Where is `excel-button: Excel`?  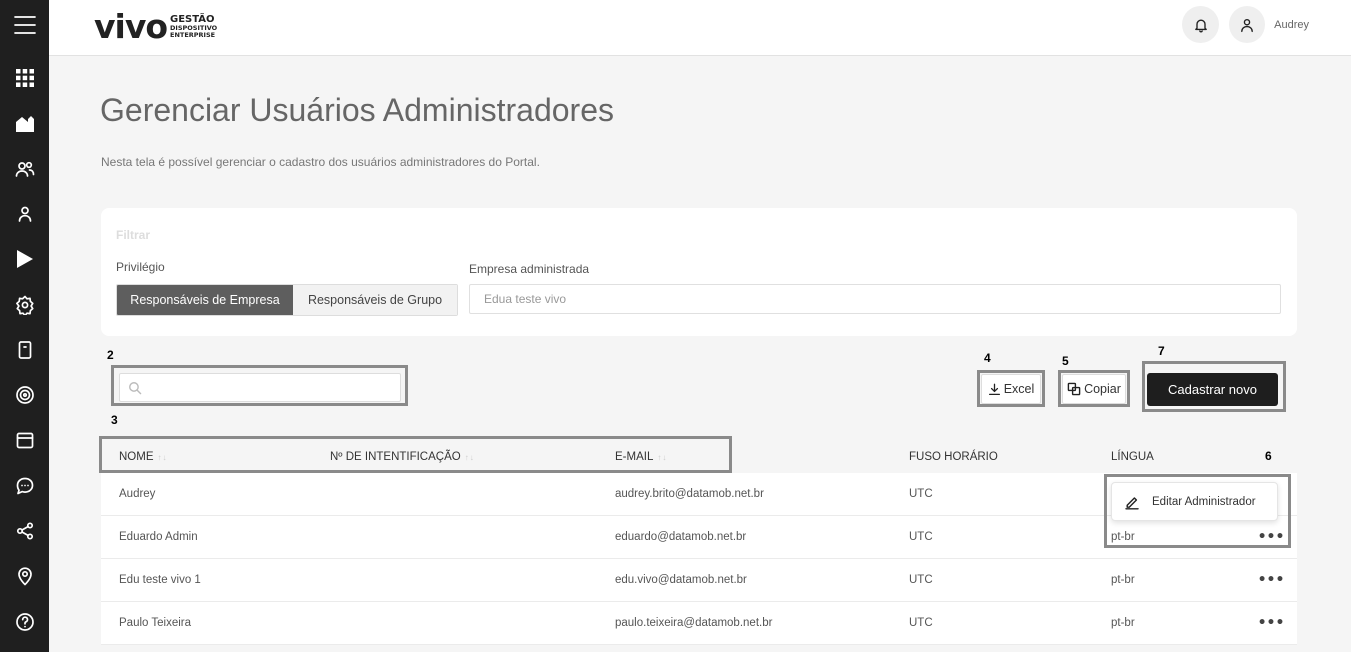
excel-button: Excel is located at coordinates (1011, 389).